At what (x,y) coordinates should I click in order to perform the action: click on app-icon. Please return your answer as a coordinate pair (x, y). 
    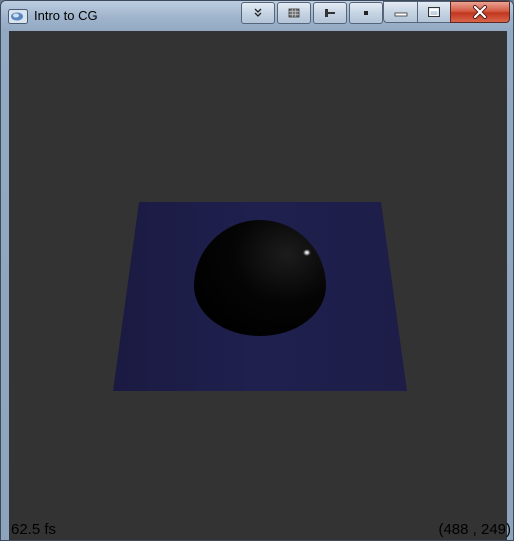
    Looking at the image, I should click on (18, 16).